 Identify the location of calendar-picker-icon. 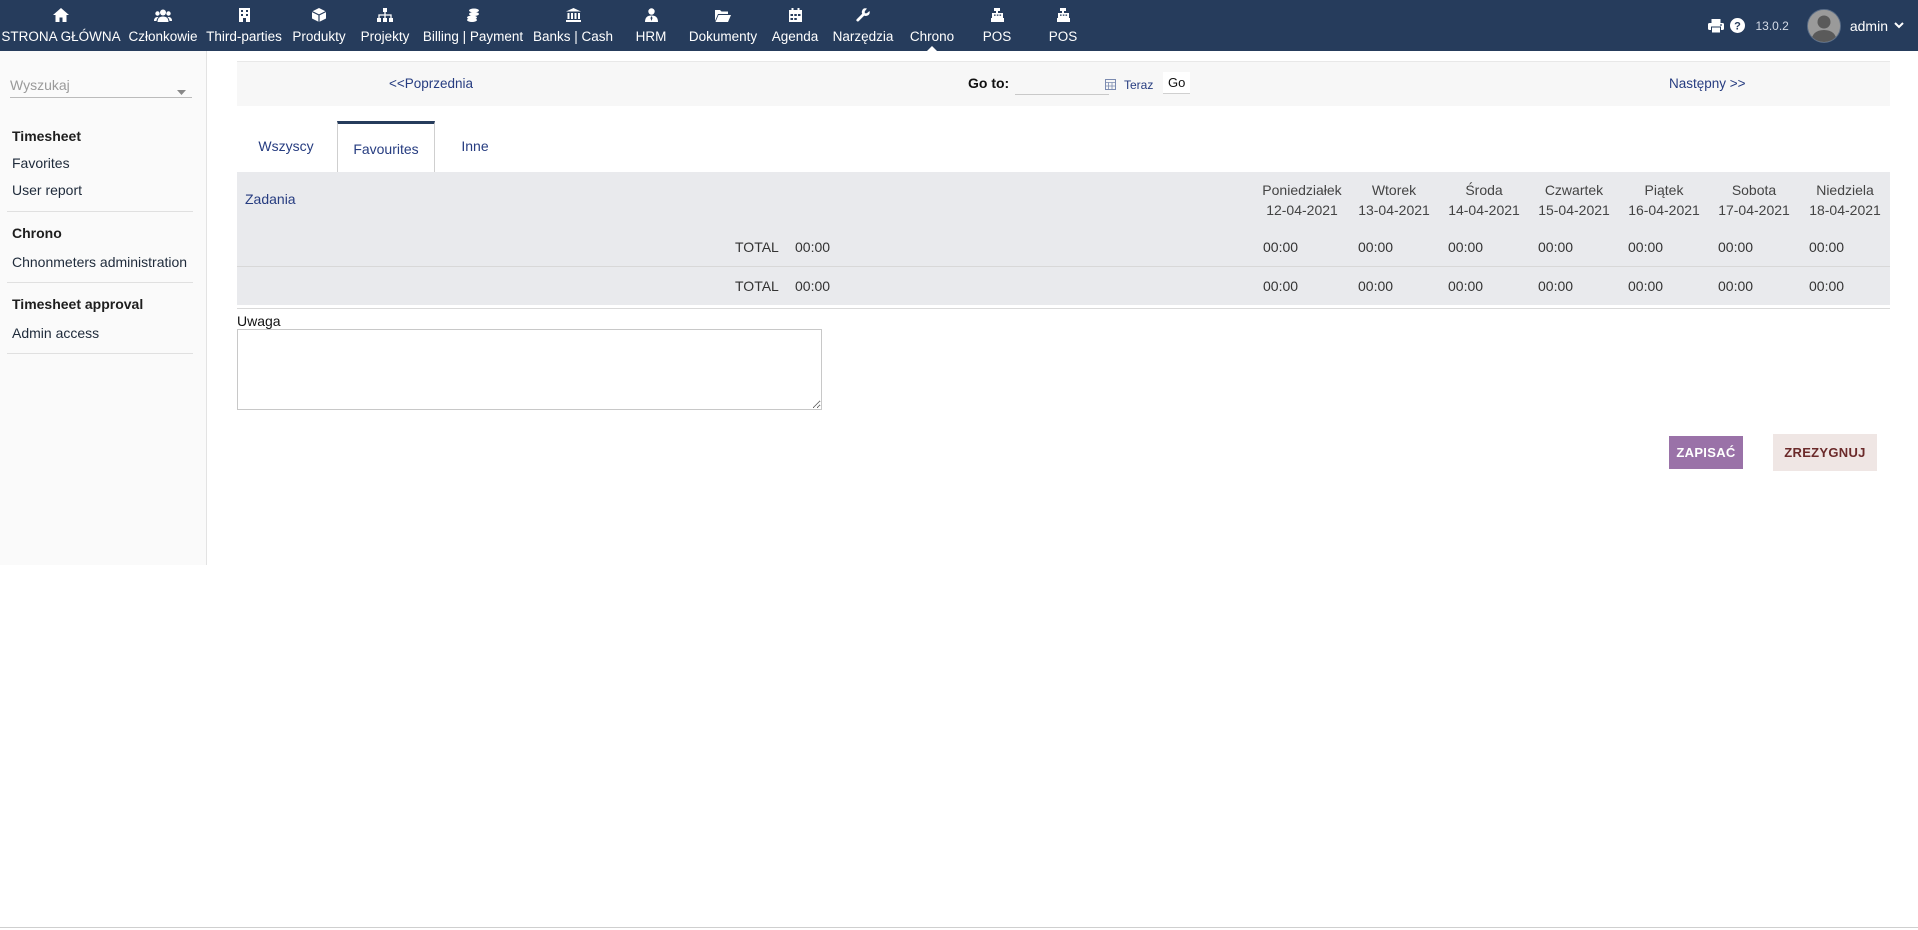
(1110, 85).